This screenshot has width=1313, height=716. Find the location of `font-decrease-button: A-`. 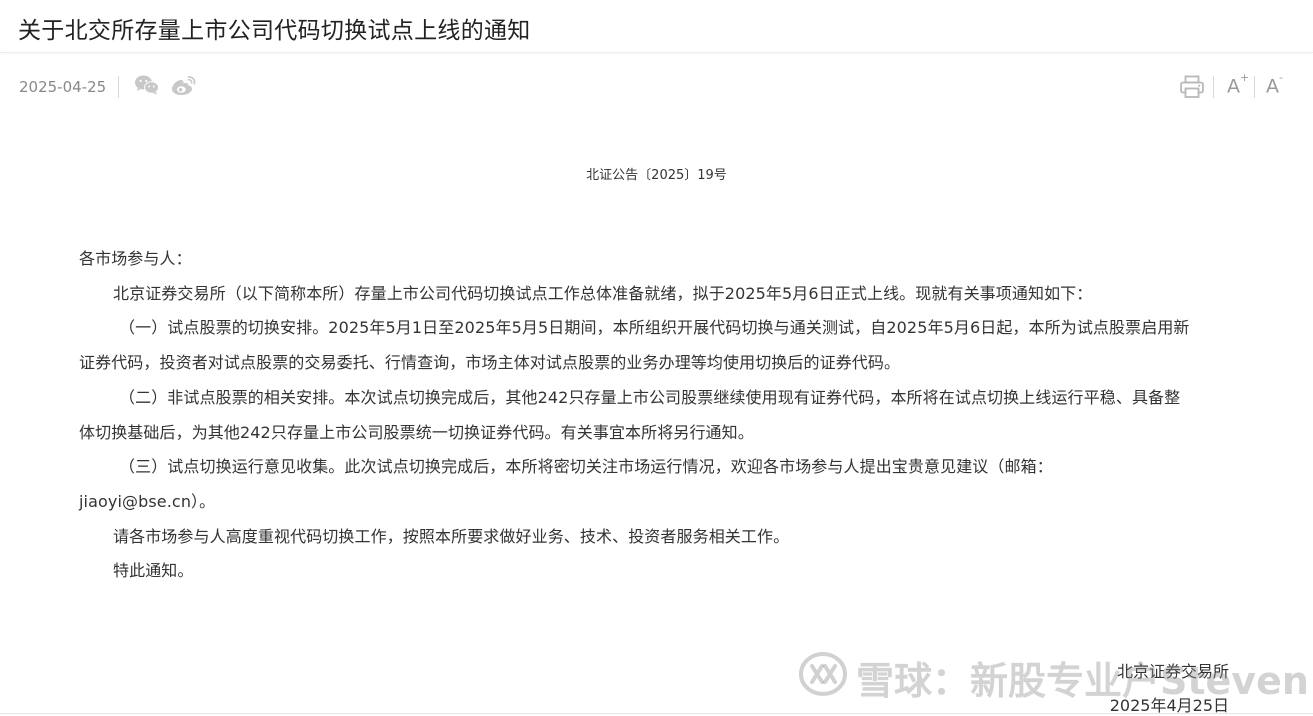

font-decrease-button: A- is located at coordinates (1274, 84).